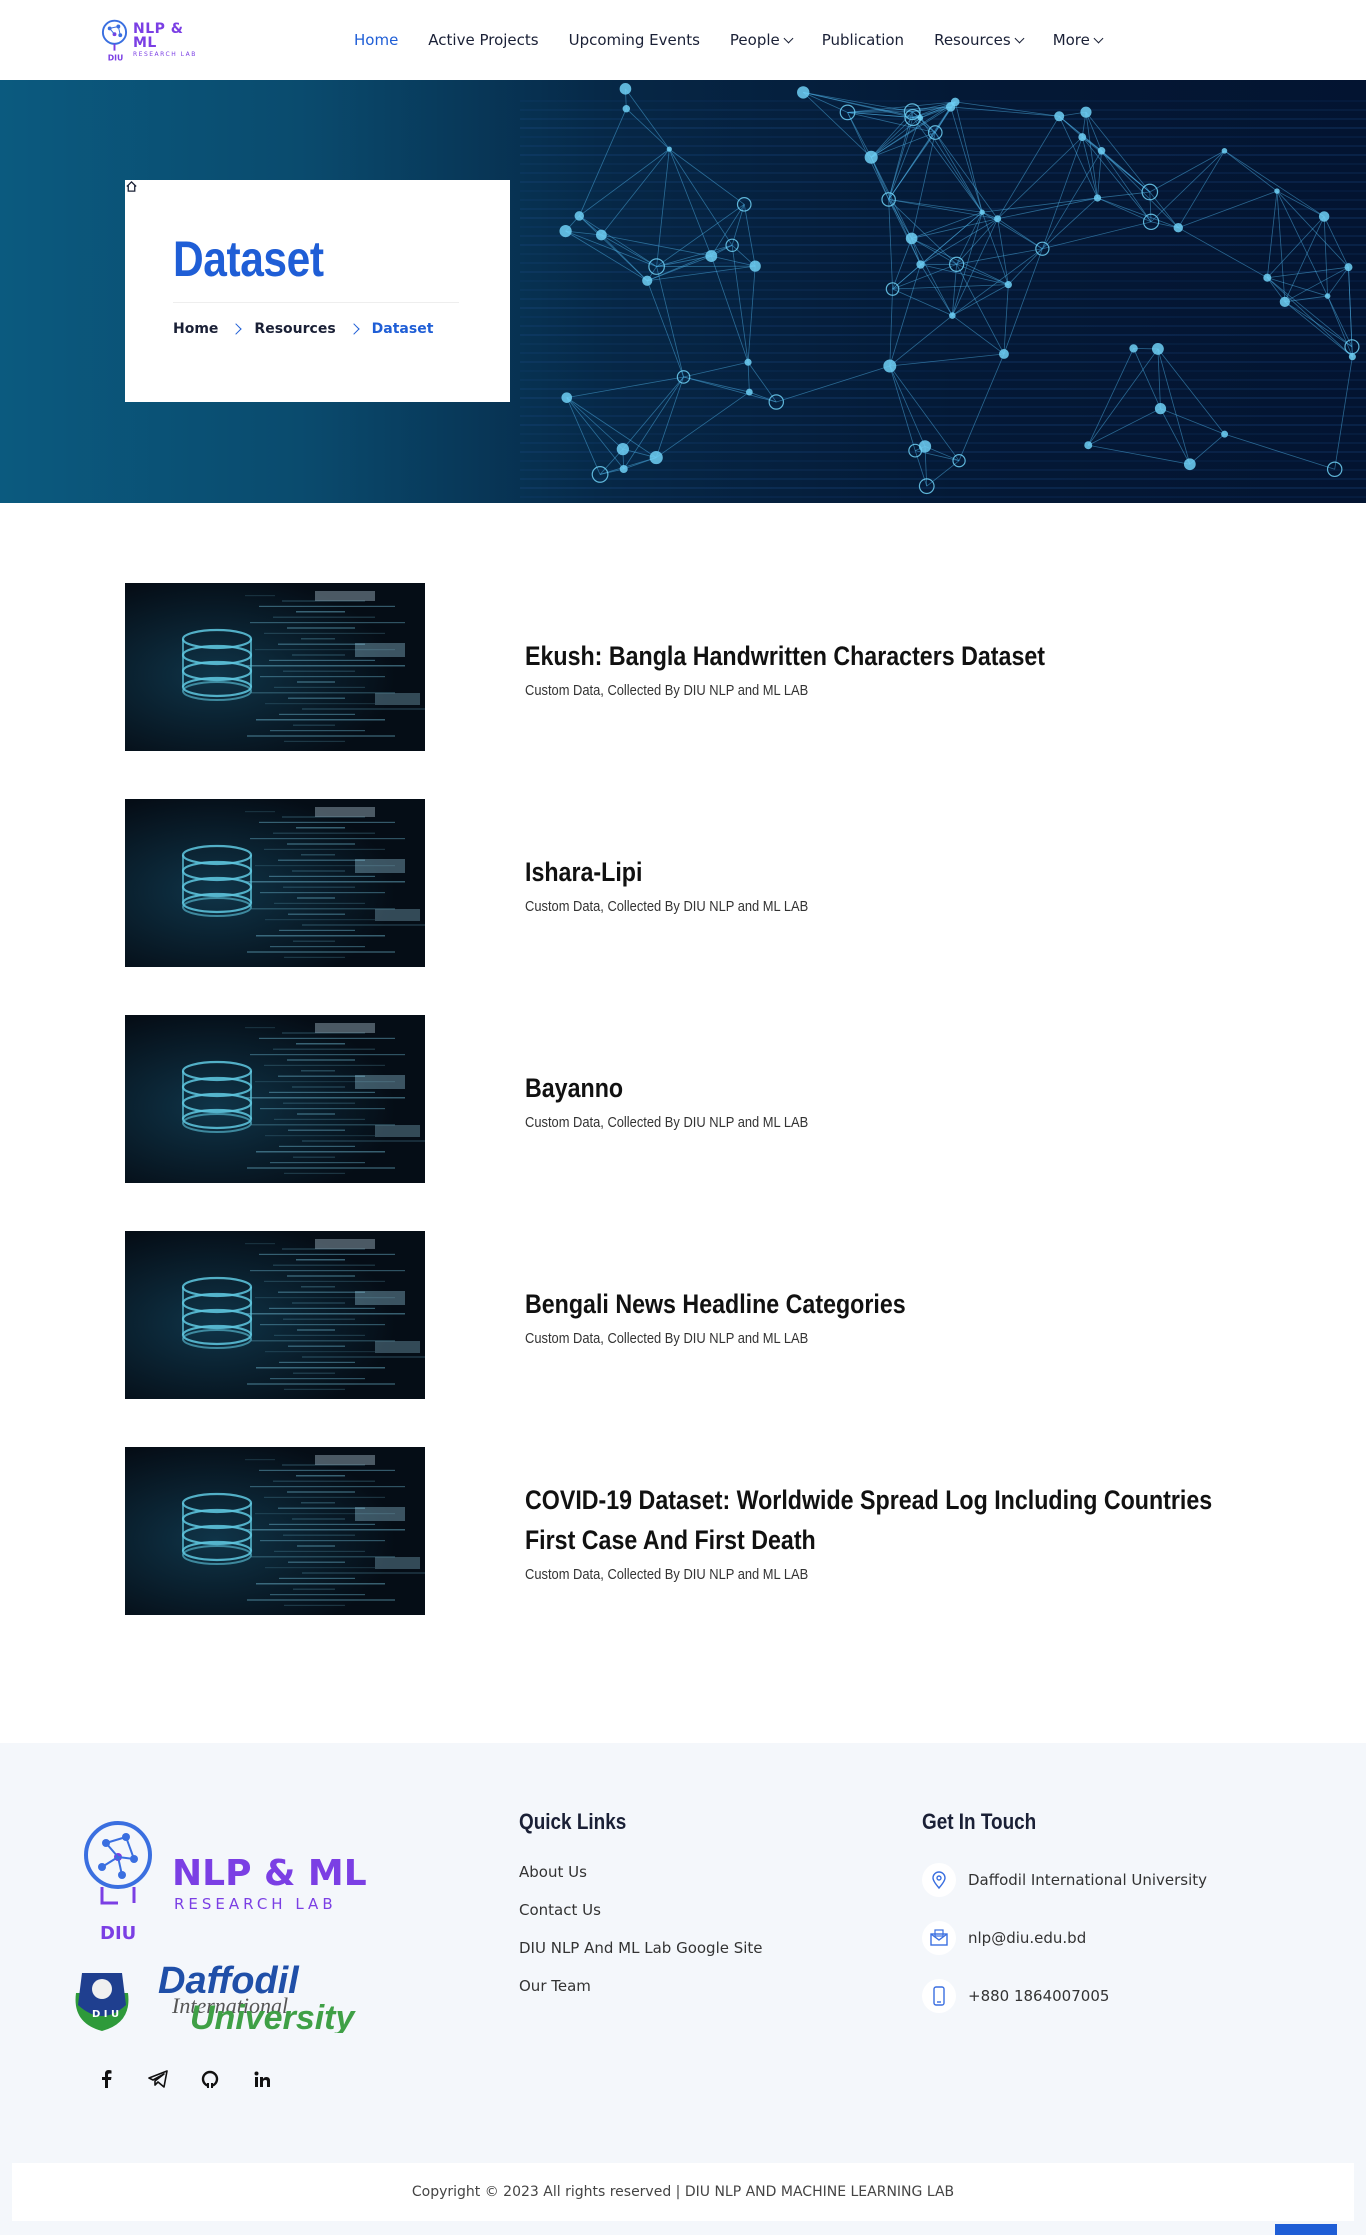 This screenshot has height=2235, width=1366. Describe the element at coordinates (641, 1986) in the screenshot. I see `quick-link: Our Team` at that location.